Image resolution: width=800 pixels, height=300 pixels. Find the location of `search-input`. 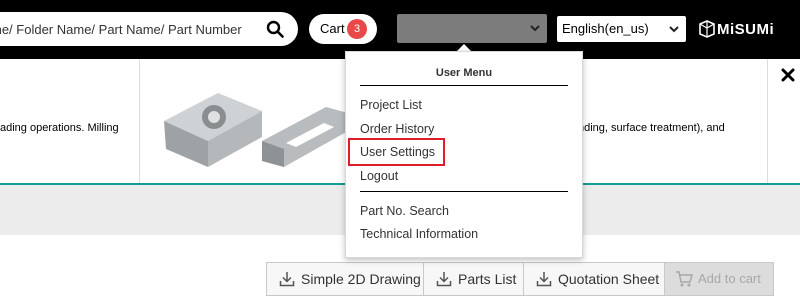

search-input is located at coordinates (125, 29).